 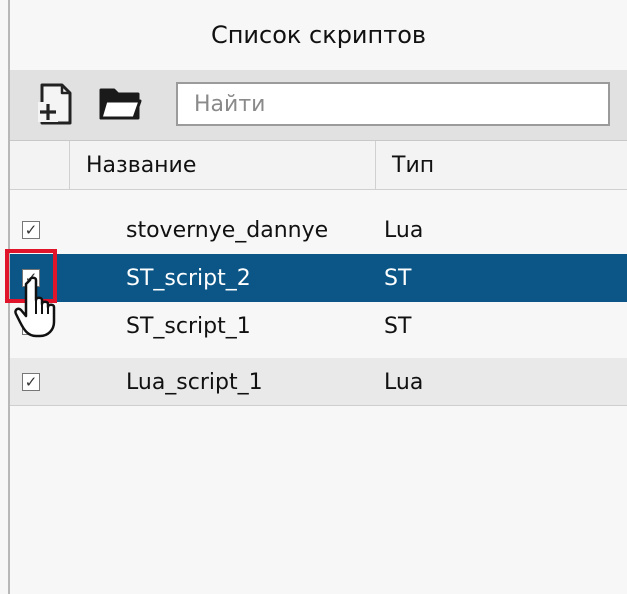 I want to click on header-check-column, so click(x=40, y=165).